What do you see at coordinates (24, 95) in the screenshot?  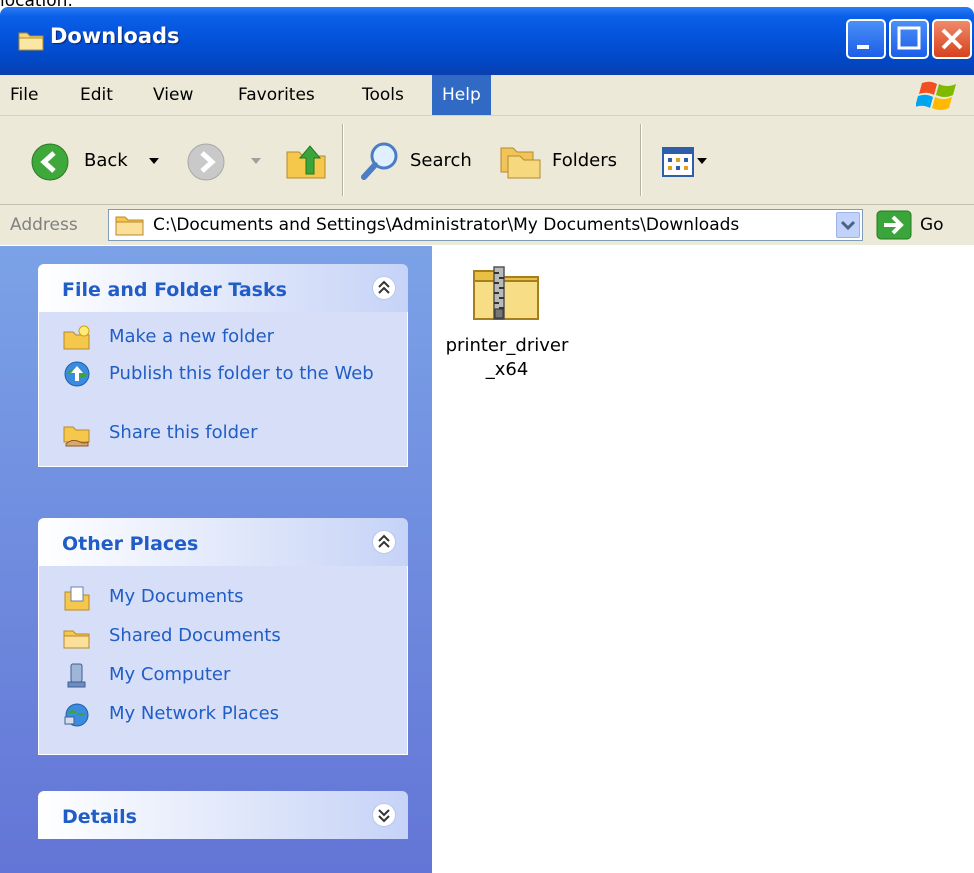 I see `menu-file: File` at bounding box center [24, 95].